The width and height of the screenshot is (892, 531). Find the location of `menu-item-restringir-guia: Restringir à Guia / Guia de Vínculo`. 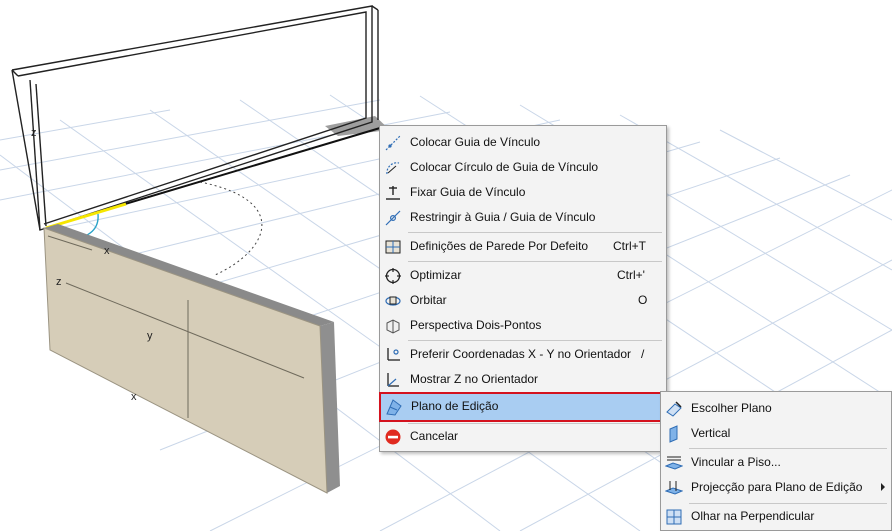

menu-item-restringir-guia: Restringir à Guia / Guia de Vínculo is located at coordinates (523, 217).